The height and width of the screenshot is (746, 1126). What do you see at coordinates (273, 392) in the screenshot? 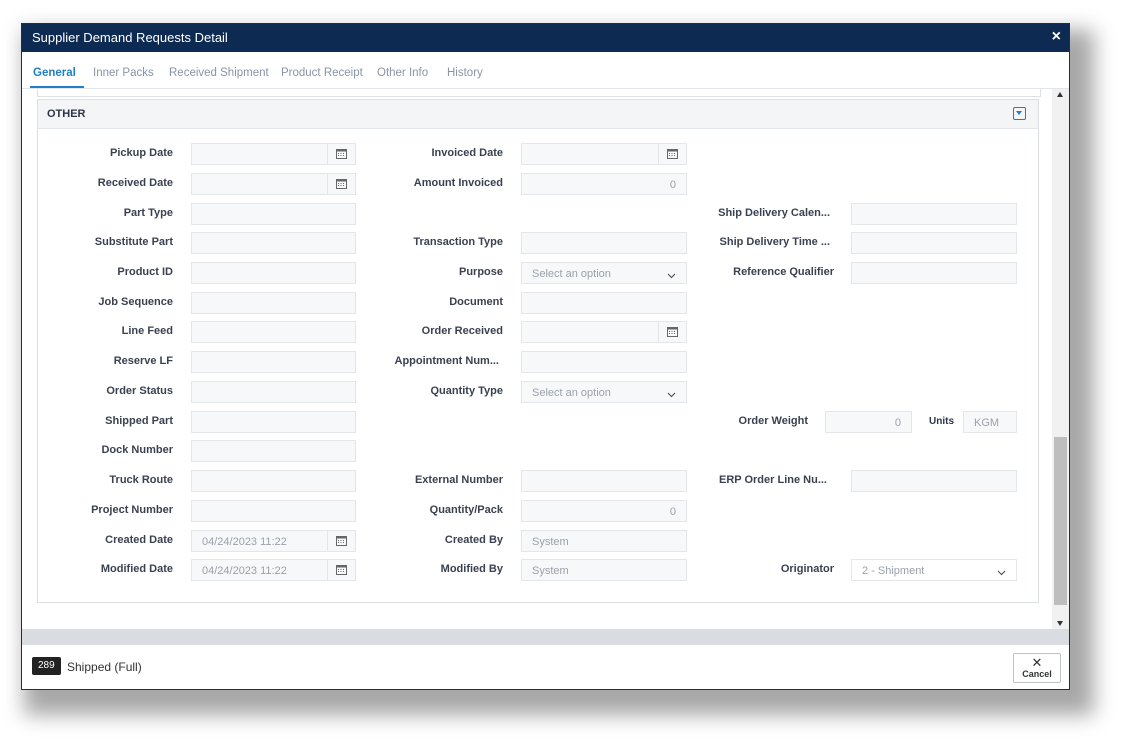
I see `order-status-field` at bounding box center [273, 392].